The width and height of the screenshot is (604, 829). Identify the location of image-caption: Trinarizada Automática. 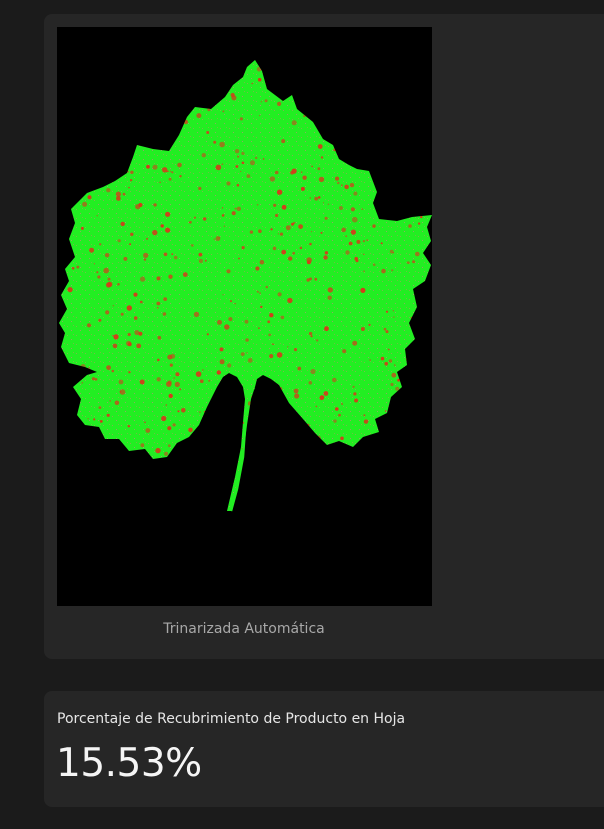
(244, 629).